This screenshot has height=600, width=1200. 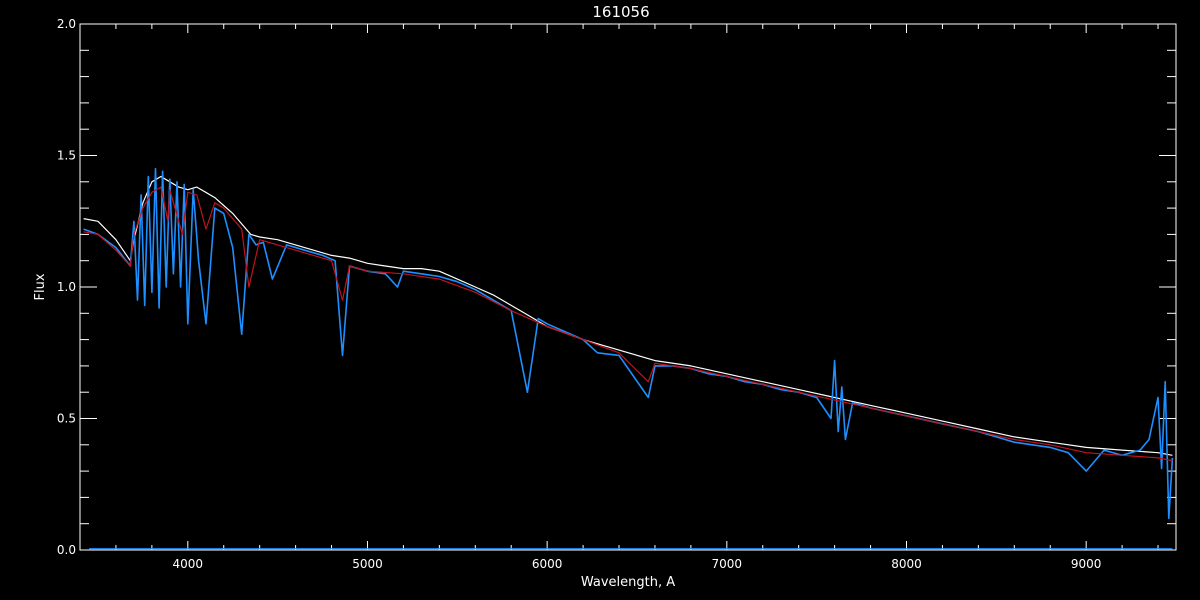 I want to click on y-tick-label: 1.5, so click(x=66, y=156).